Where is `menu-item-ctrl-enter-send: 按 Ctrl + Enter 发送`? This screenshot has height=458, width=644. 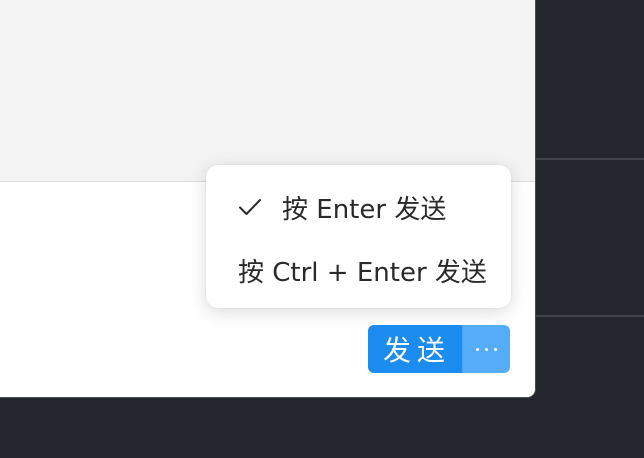 menu-item-ctrl-enter-send: 按 Ctrl + Enter 发送 is located at coordinates (358, 270).